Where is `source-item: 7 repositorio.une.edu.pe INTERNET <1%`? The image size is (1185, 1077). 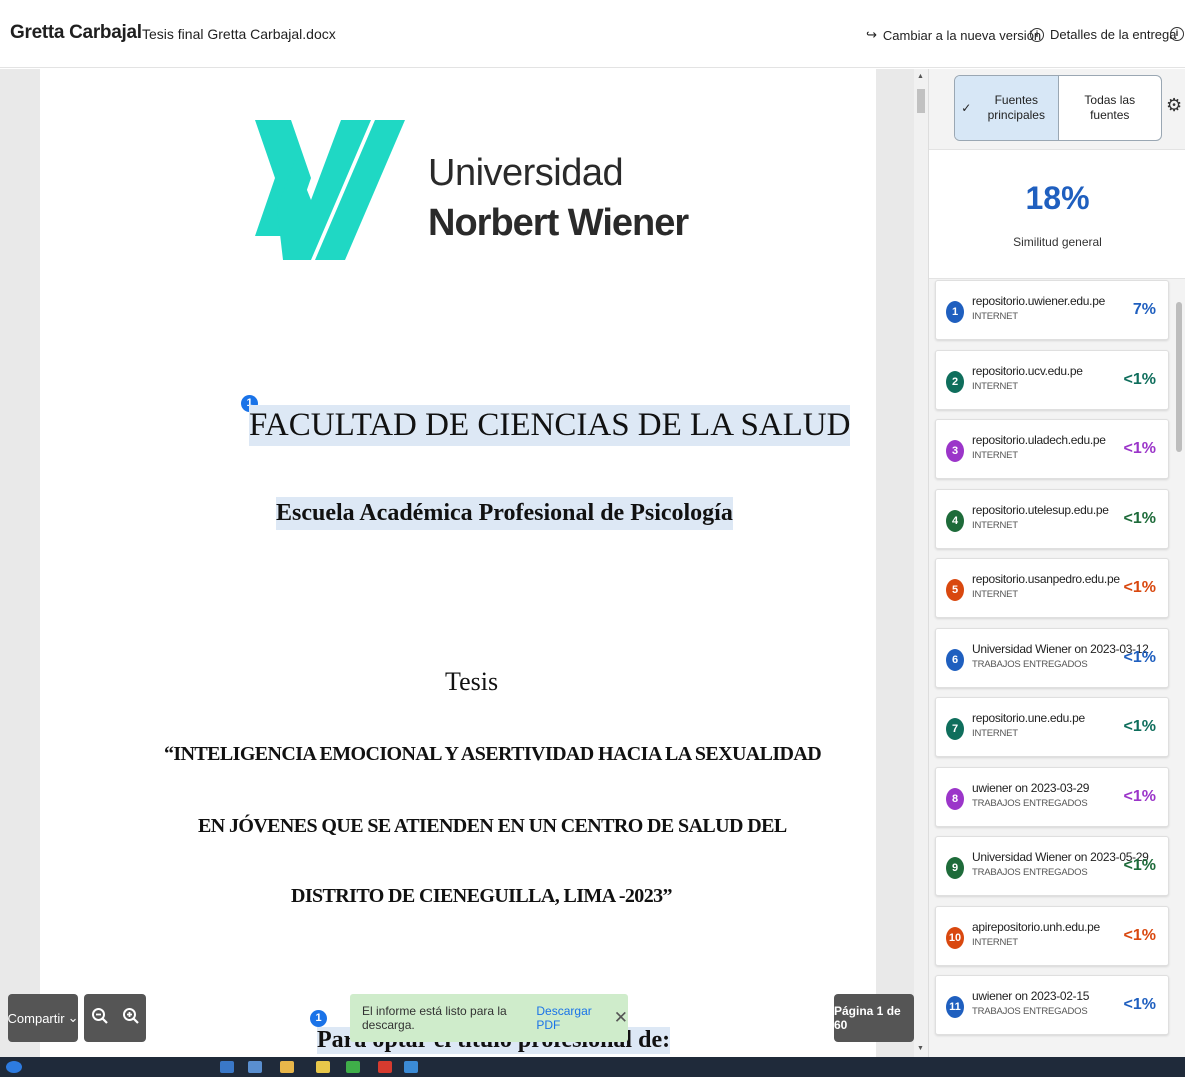
source-item: 7 repositorio.une.edu.pe INTERNET <1% is located at coordinates (1052, 727).